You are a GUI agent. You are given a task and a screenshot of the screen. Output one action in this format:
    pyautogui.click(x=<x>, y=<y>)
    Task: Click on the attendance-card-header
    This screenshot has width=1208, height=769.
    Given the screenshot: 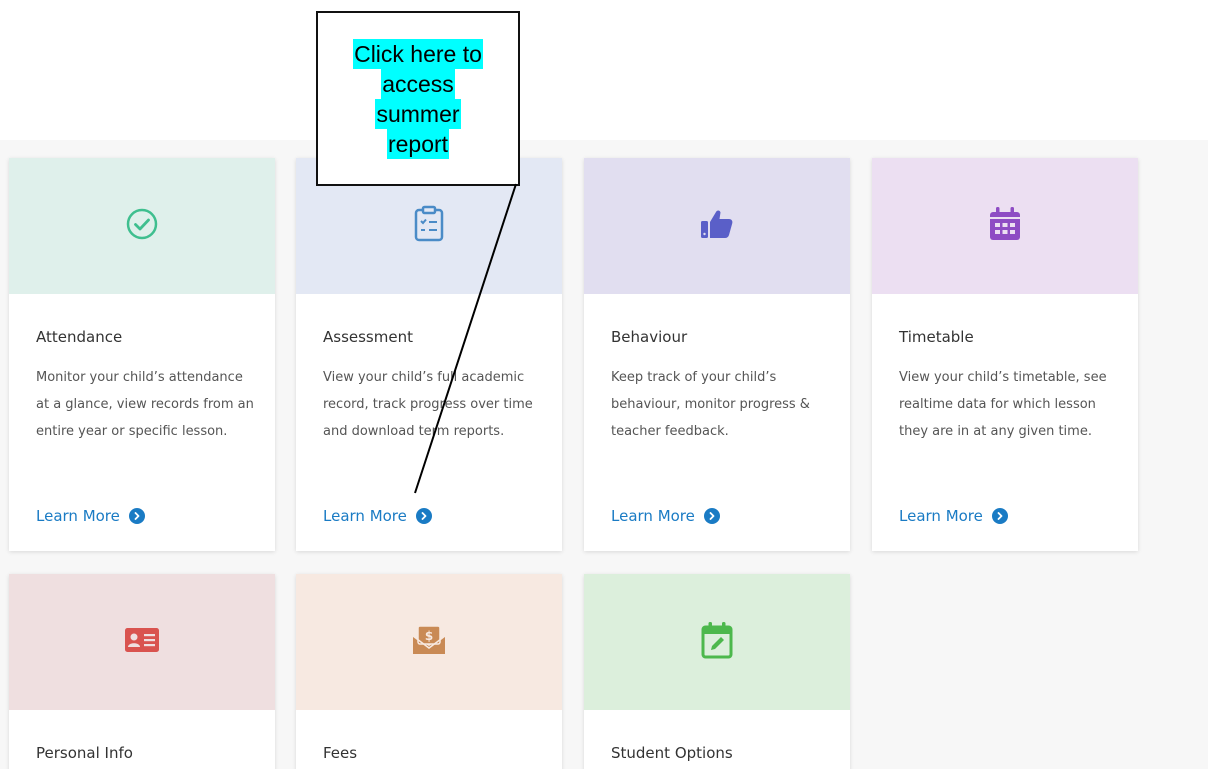 What is the action you would take?
    pyautogui.click(x=142, y=226)
    